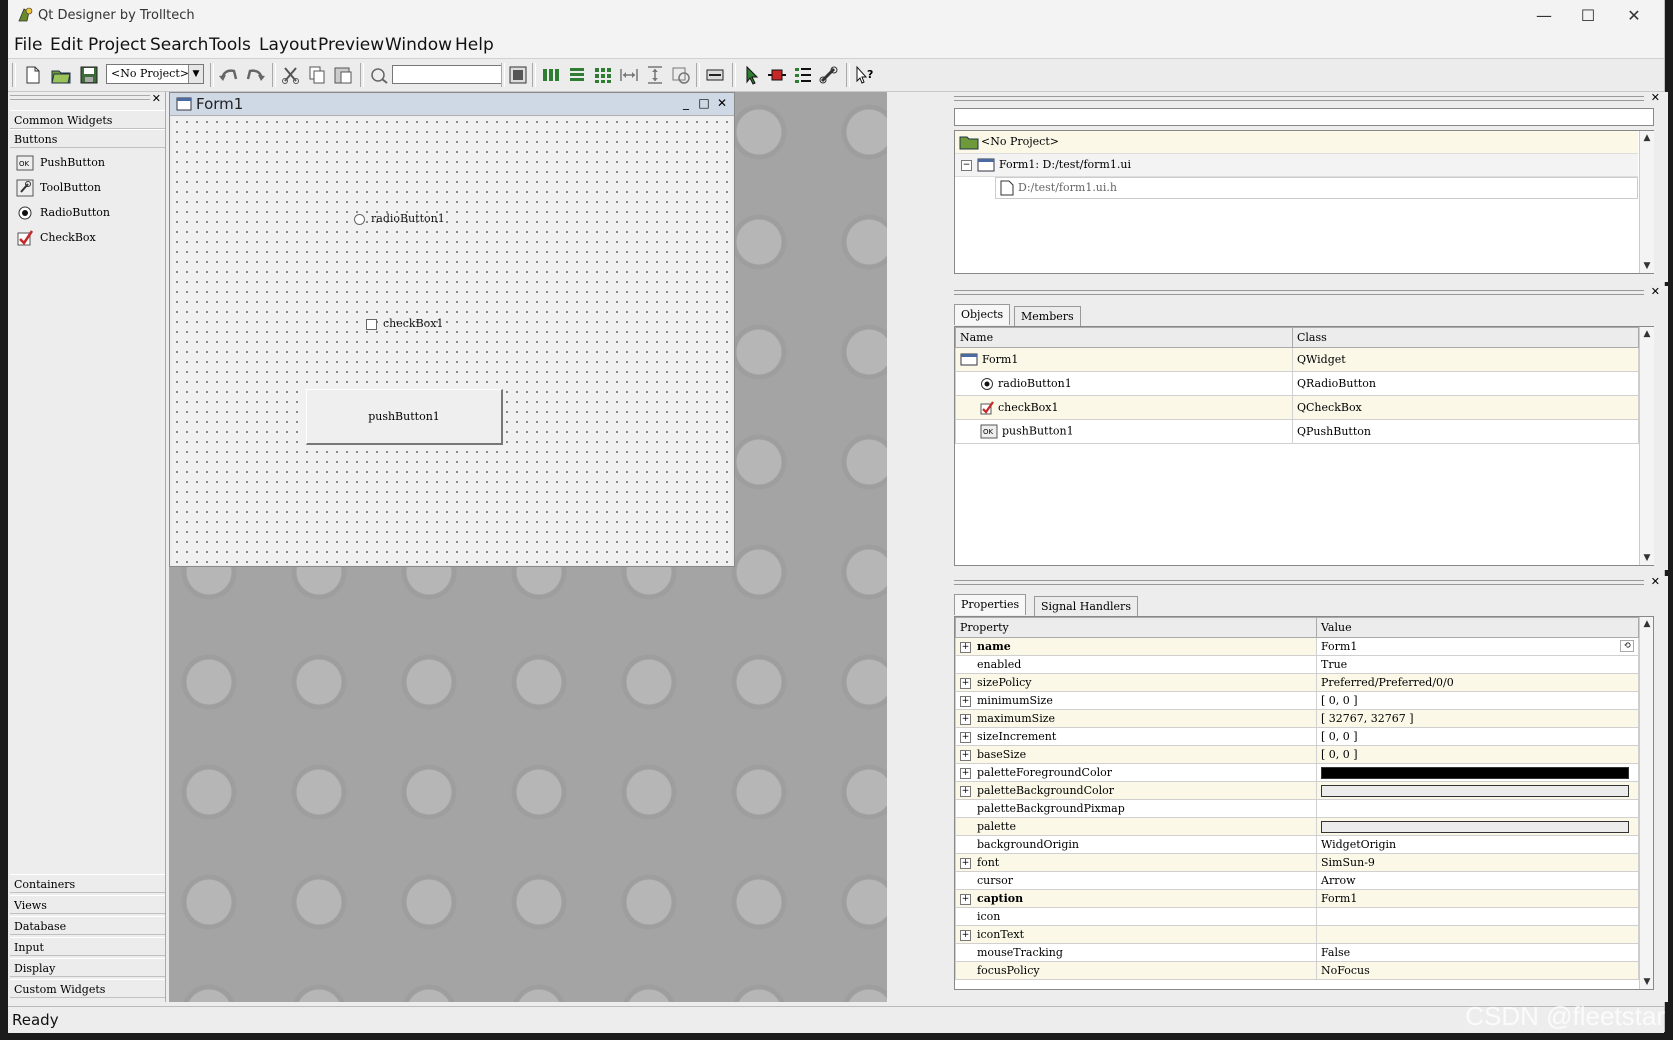  Describe the element at coordinates (1316, 188) in the screenshot. I see `project-tree-row: D:/test/form1.ui.h` at that location.